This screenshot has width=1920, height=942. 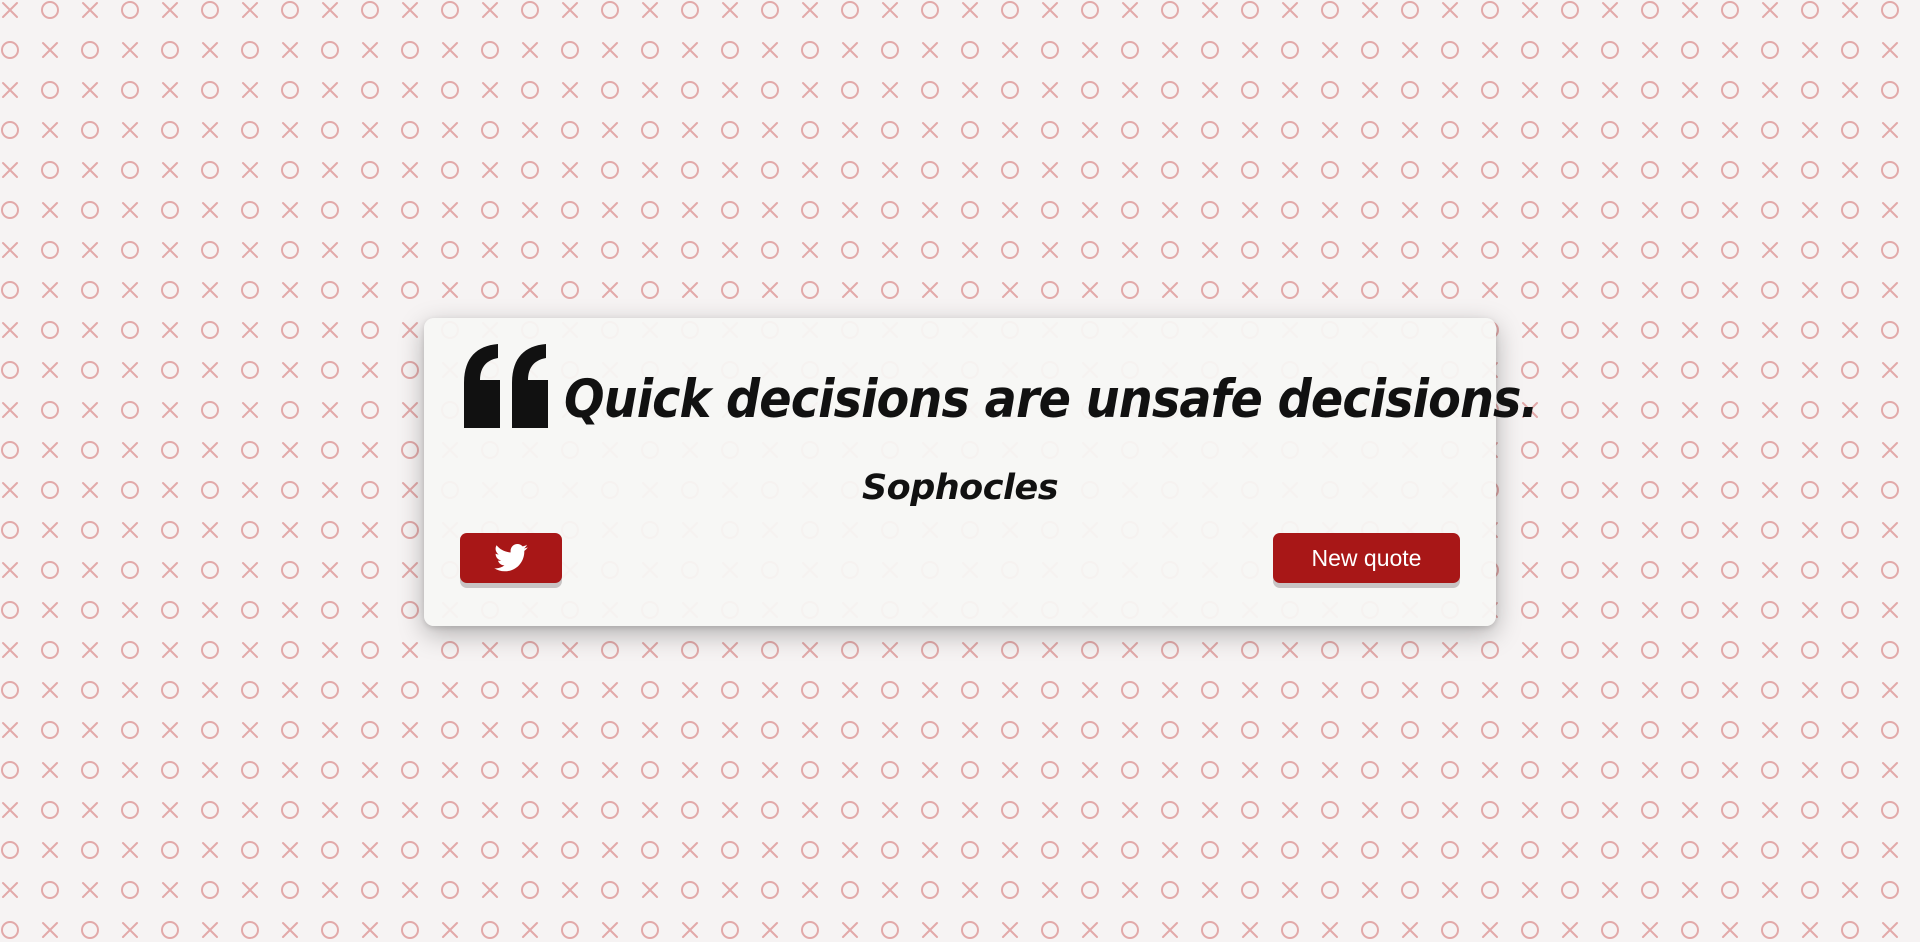 What do you see at coordinates (1051, 399) in the screenshot?
I see `quote-text: Quick decisions are unsafe decisions.` at bounding box center [1051, 399].